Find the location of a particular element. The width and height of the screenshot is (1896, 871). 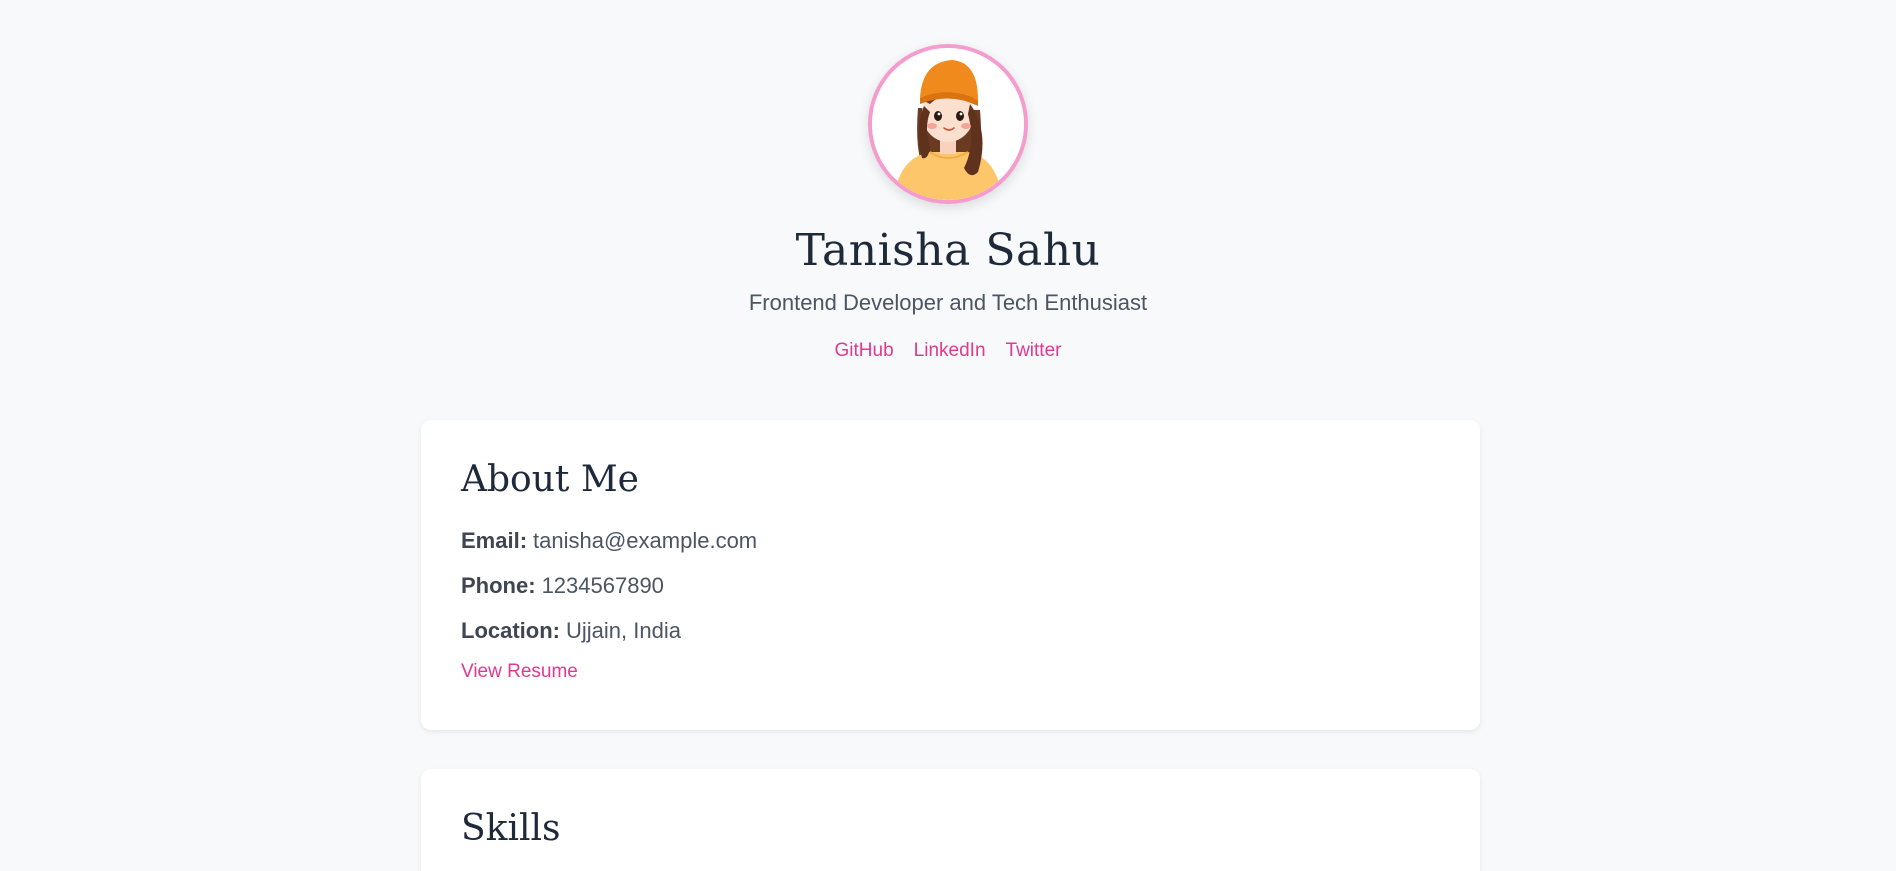

phone-label: Phone: is located at coordinates (498, 585).